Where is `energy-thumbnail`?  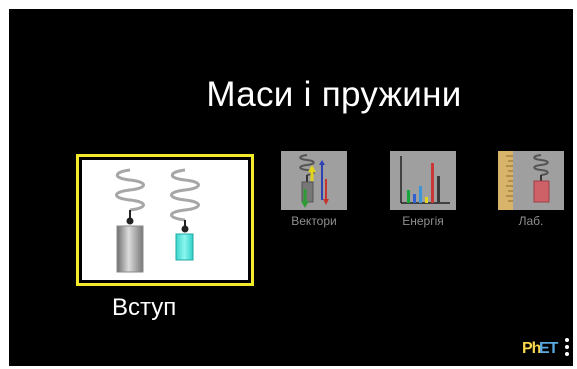
energy-thumbnail is located at coordinates (423, 180).